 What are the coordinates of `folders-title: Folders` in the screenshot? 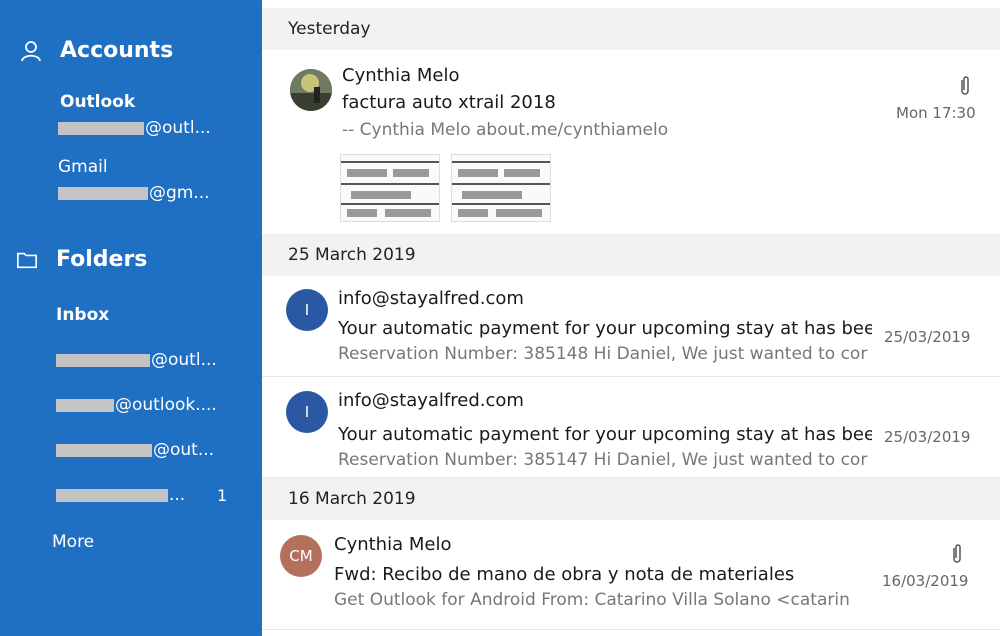 It's located at (102, 259).